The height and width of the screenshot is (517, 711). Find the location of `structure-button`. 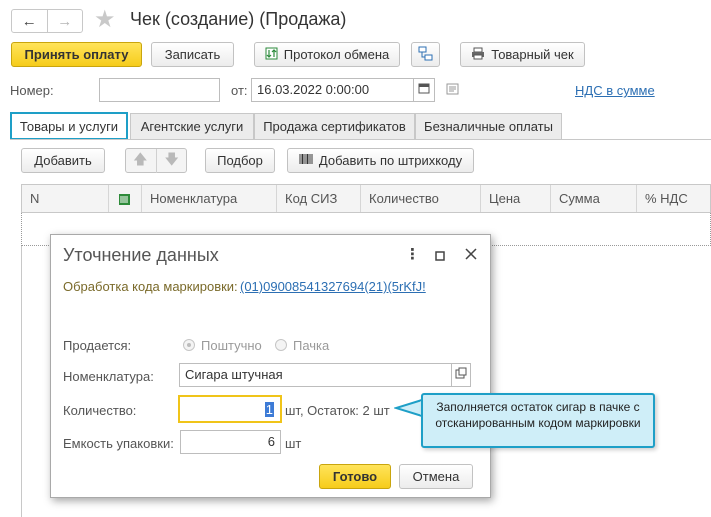

structure-button is located at coordinates (425, 54).